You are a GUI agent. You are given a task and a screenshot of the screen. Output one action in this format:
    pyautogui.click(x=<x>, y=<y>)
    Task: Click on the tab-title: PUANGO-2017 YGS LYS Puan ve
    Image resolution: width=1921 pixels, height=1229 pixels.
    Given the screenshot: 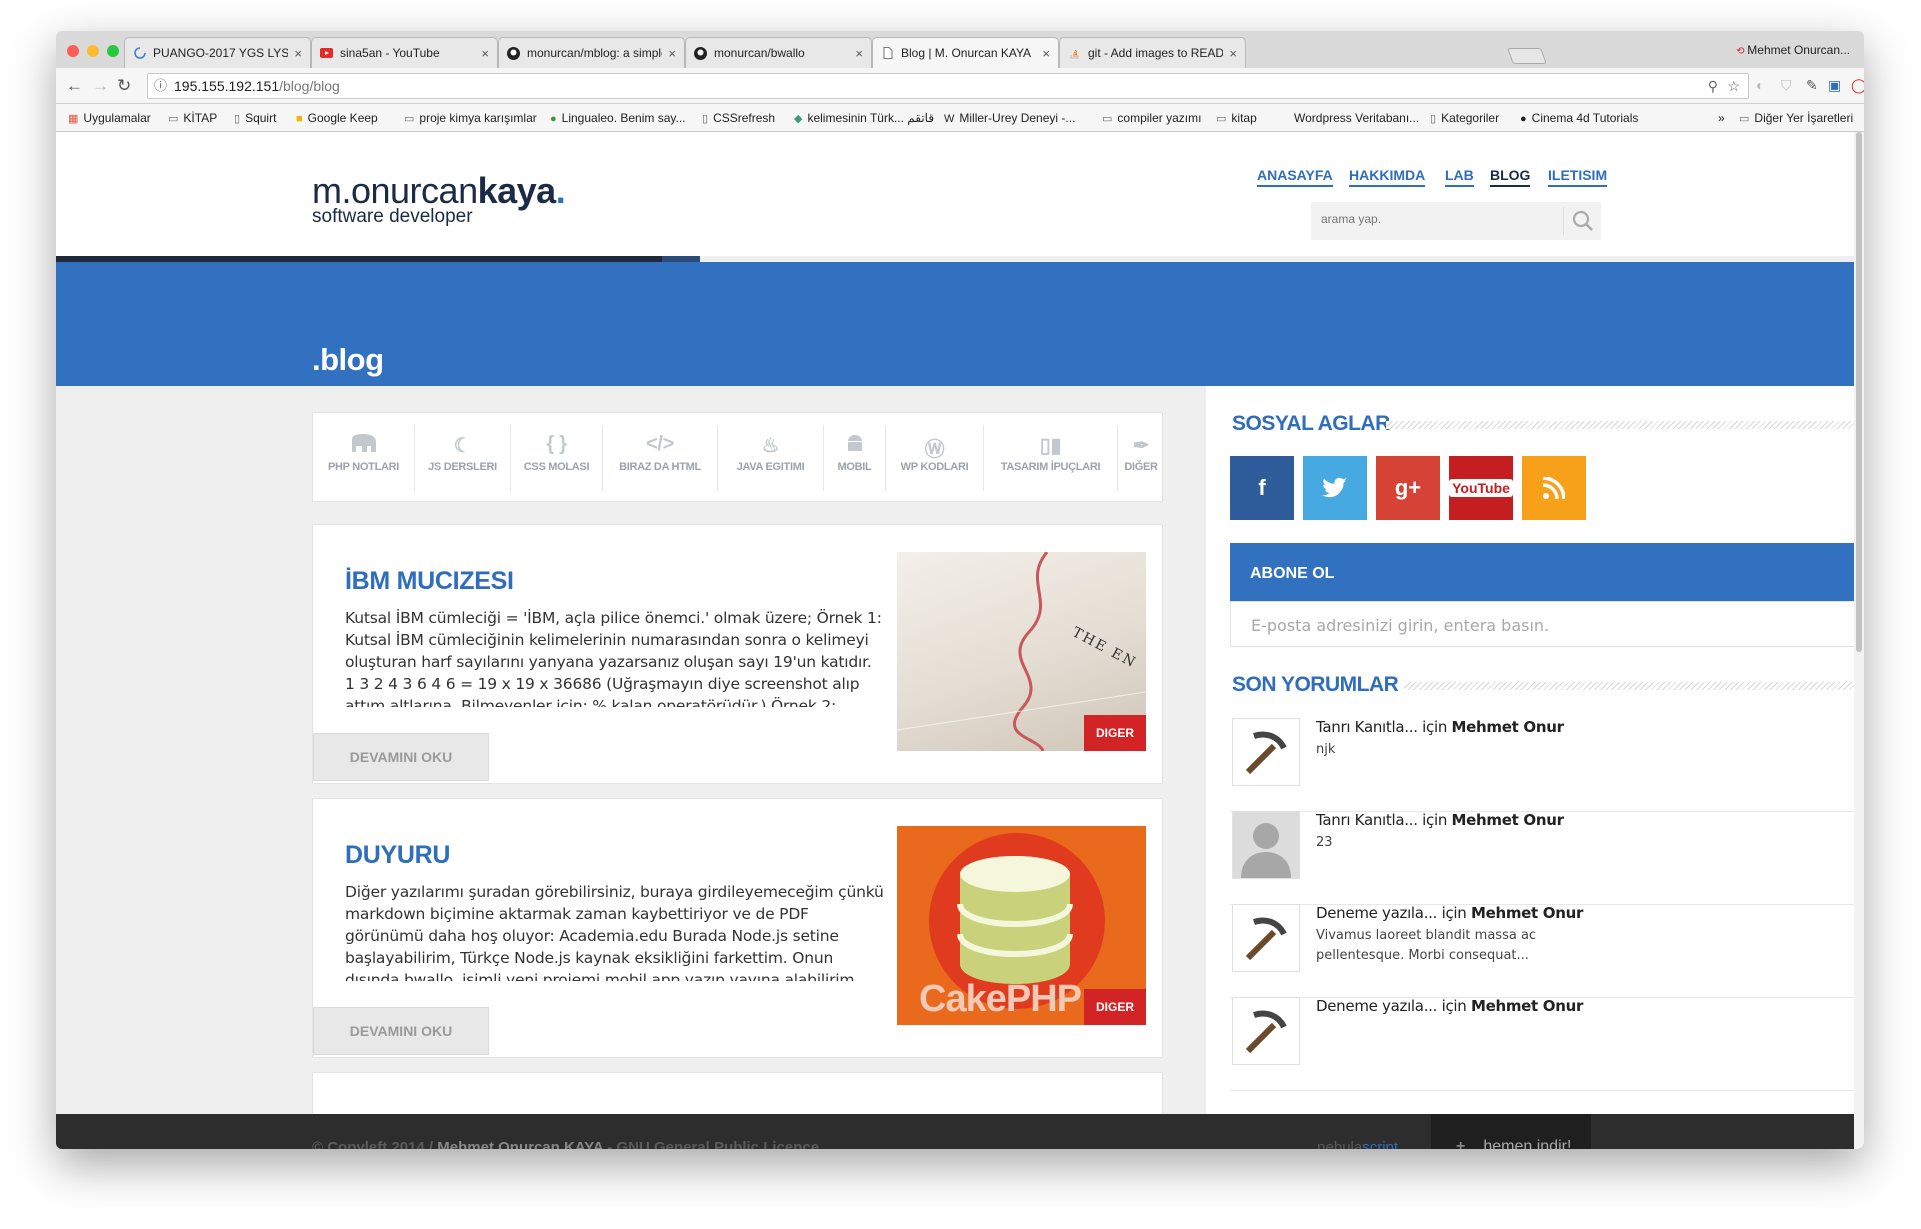 What is the action you would take?
    pyautogui.click(x=221, y=53)
    